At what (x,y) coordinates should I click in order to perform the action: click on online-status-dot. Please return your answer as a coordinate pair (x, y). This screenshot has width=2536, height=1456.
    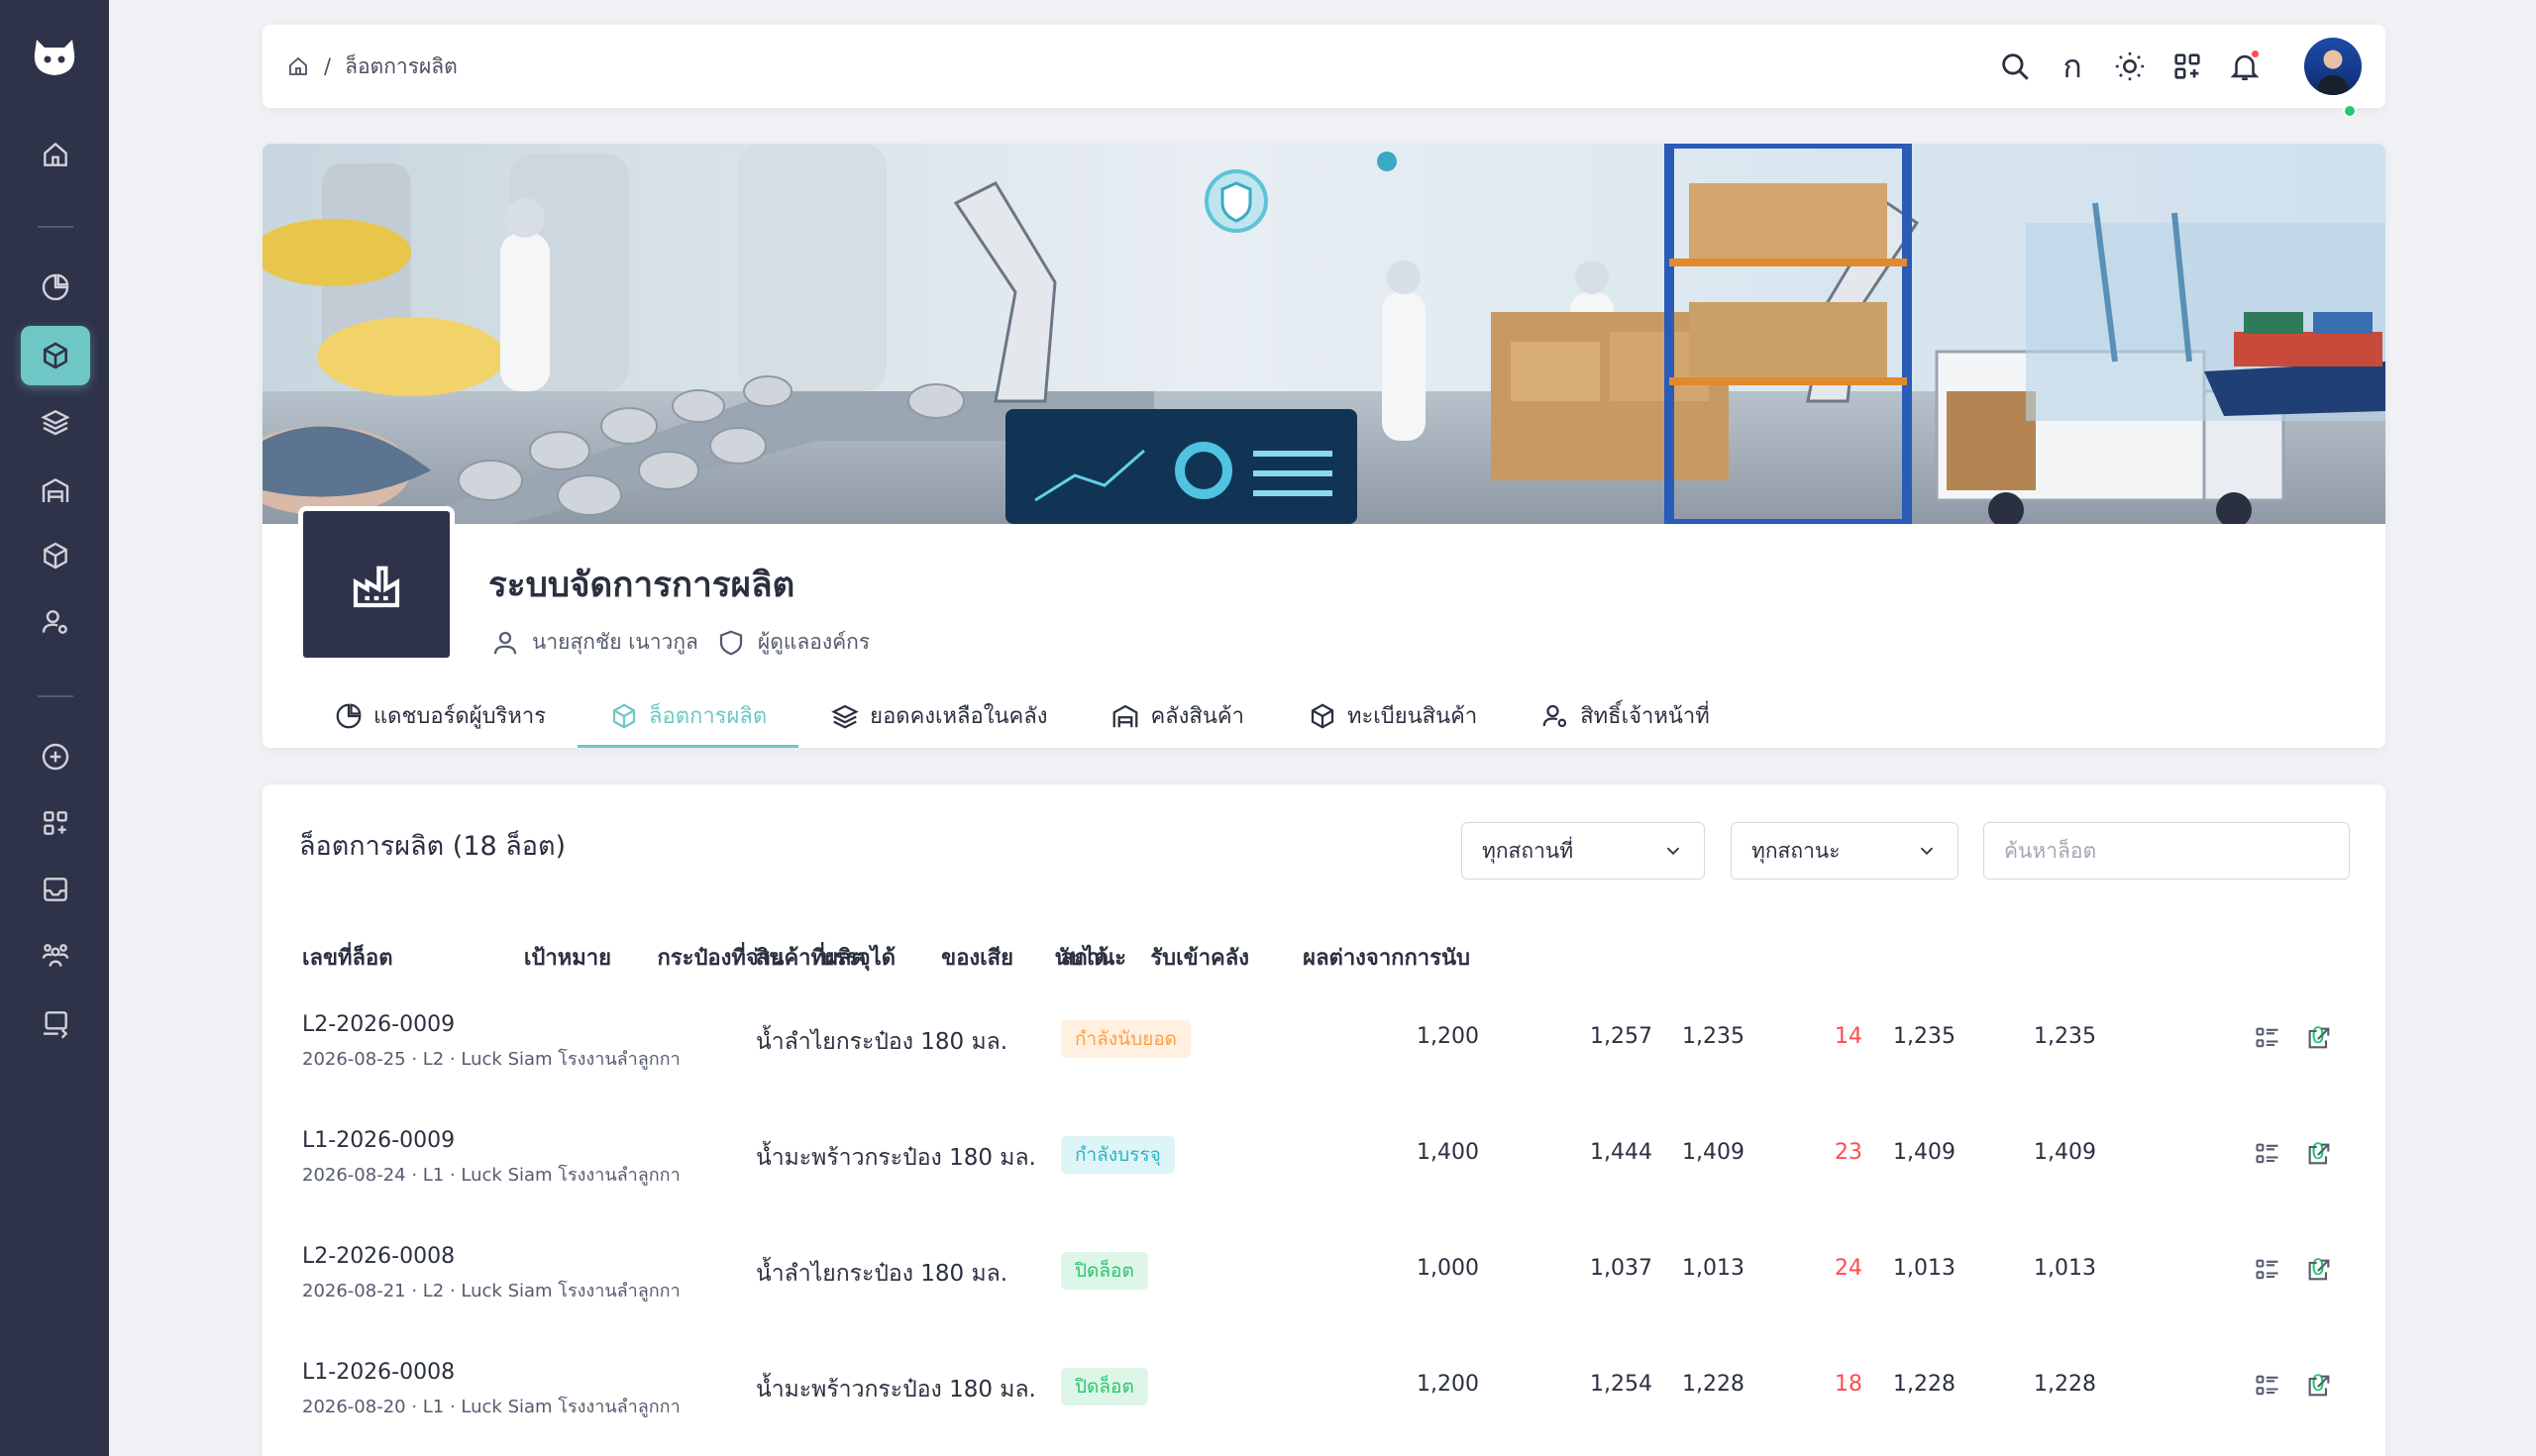
    Looking at the image, I should click on (2350, 111).